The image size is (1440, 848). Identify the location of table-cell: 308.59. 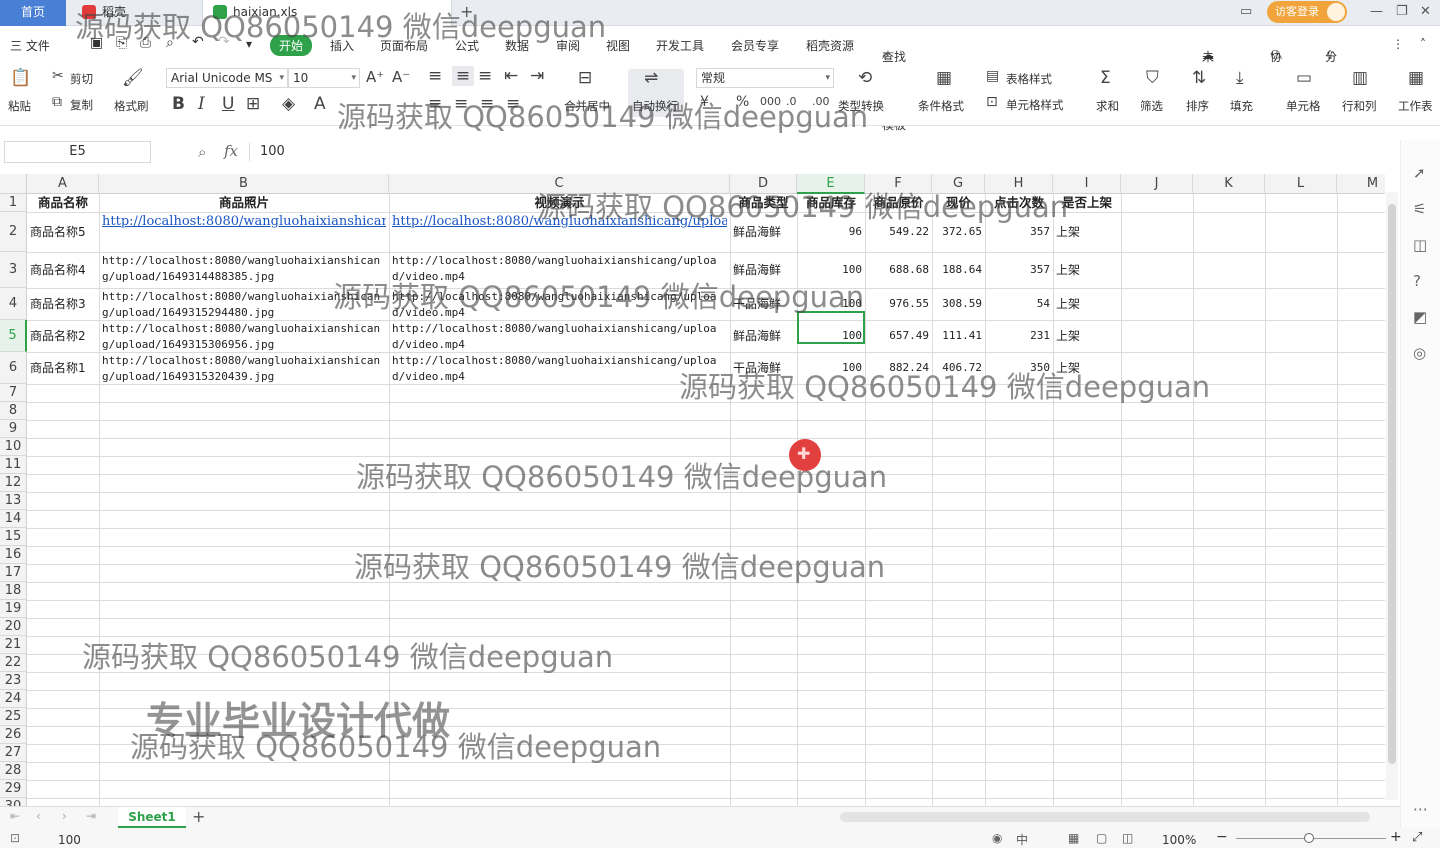
(958, 304).